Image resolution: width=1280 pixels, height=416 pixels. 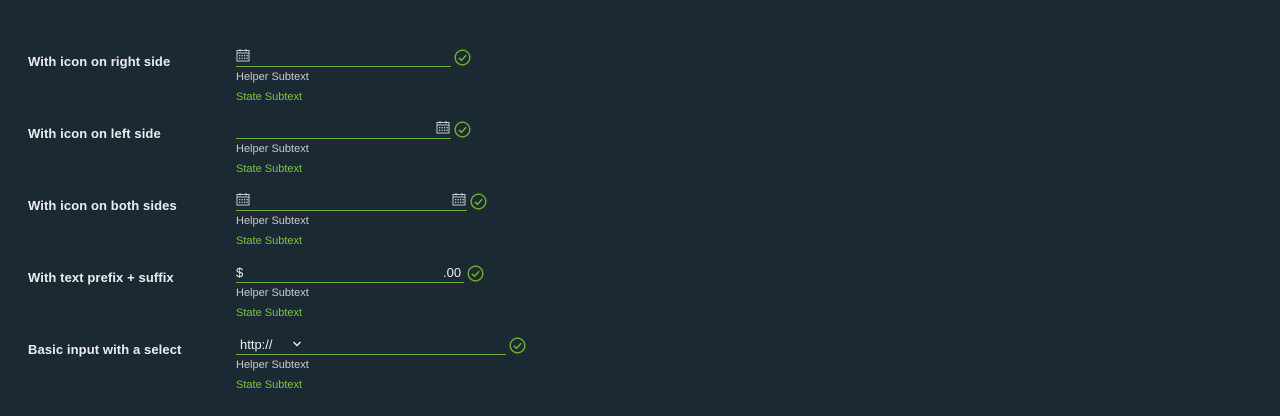 I want to click on field-label: With icon on left side, so click(x=94, y=133).